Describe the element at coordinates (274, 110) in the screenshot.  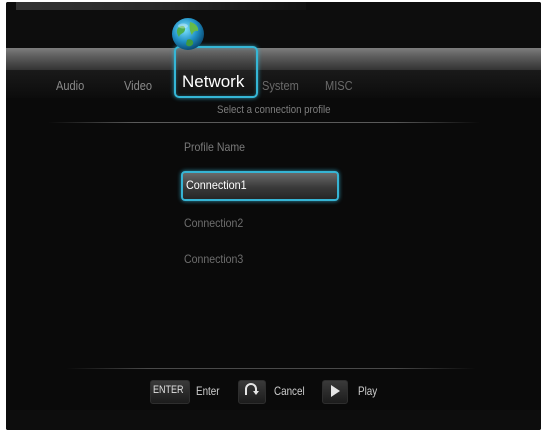
I see `page-subtitle: Select a connection profile` at that location.